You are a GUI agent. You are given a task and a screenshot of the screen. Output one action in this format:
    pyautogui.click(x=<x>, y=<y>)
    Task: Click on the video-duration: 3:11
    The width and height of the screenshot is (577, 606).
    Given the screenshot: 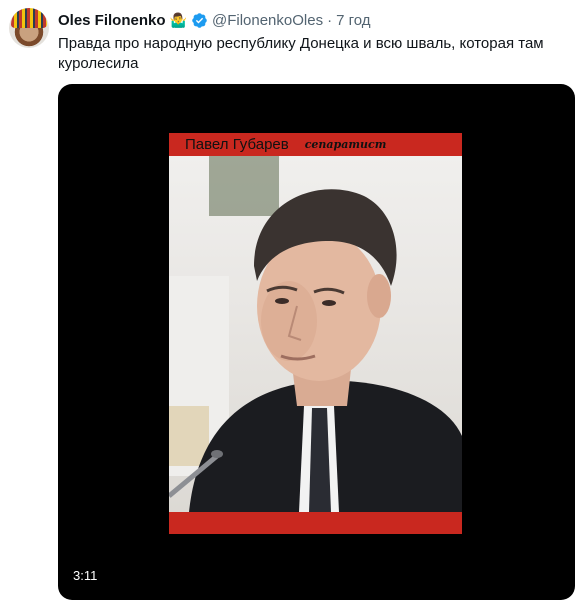 What is the action you would take?
    pyautogui.click(x=85, y=575)
    